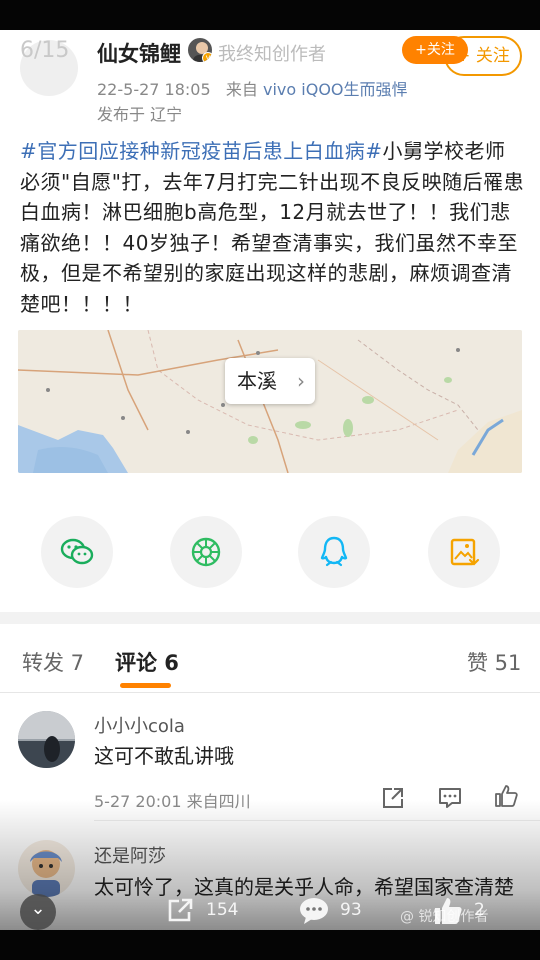 The width and height of the screenshot is (540, 960). I want to click on tab-comments: 评论 6, so click(147, 662).